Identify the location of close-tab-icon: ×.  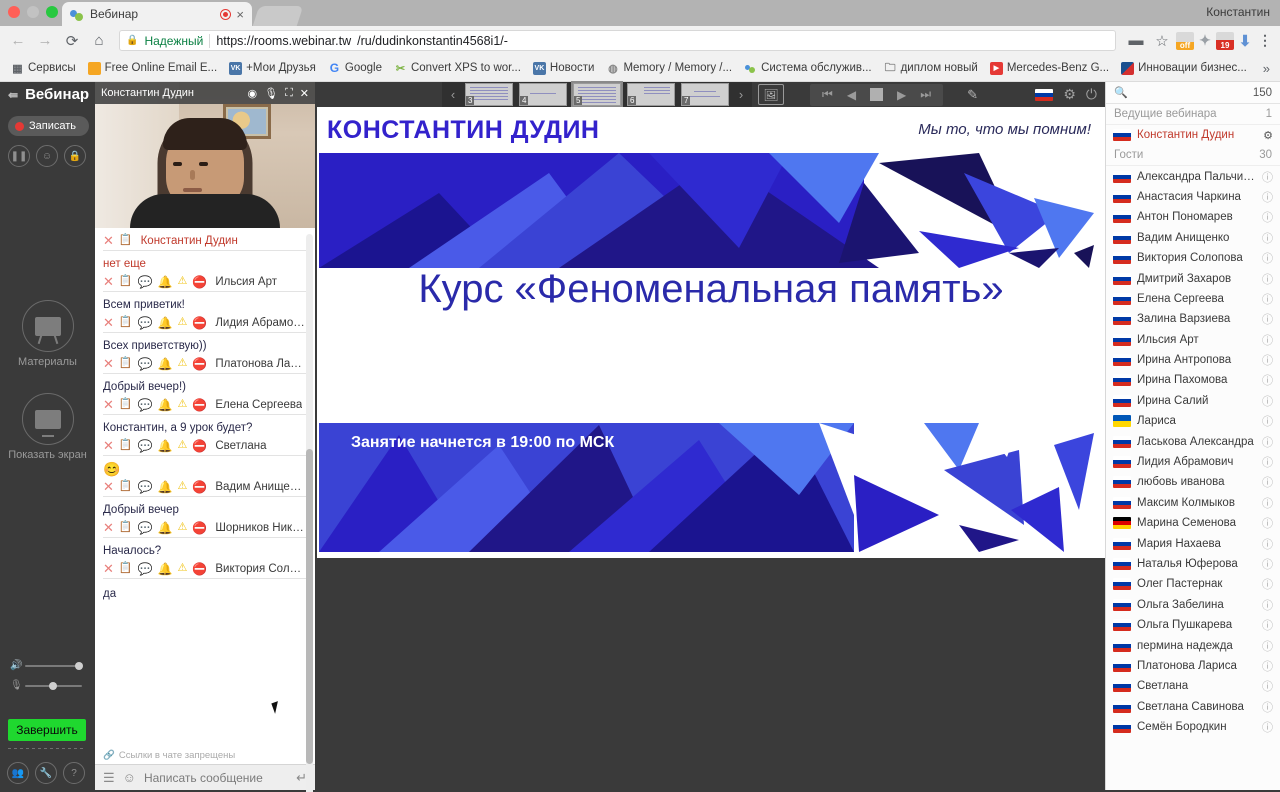
(240, 14).